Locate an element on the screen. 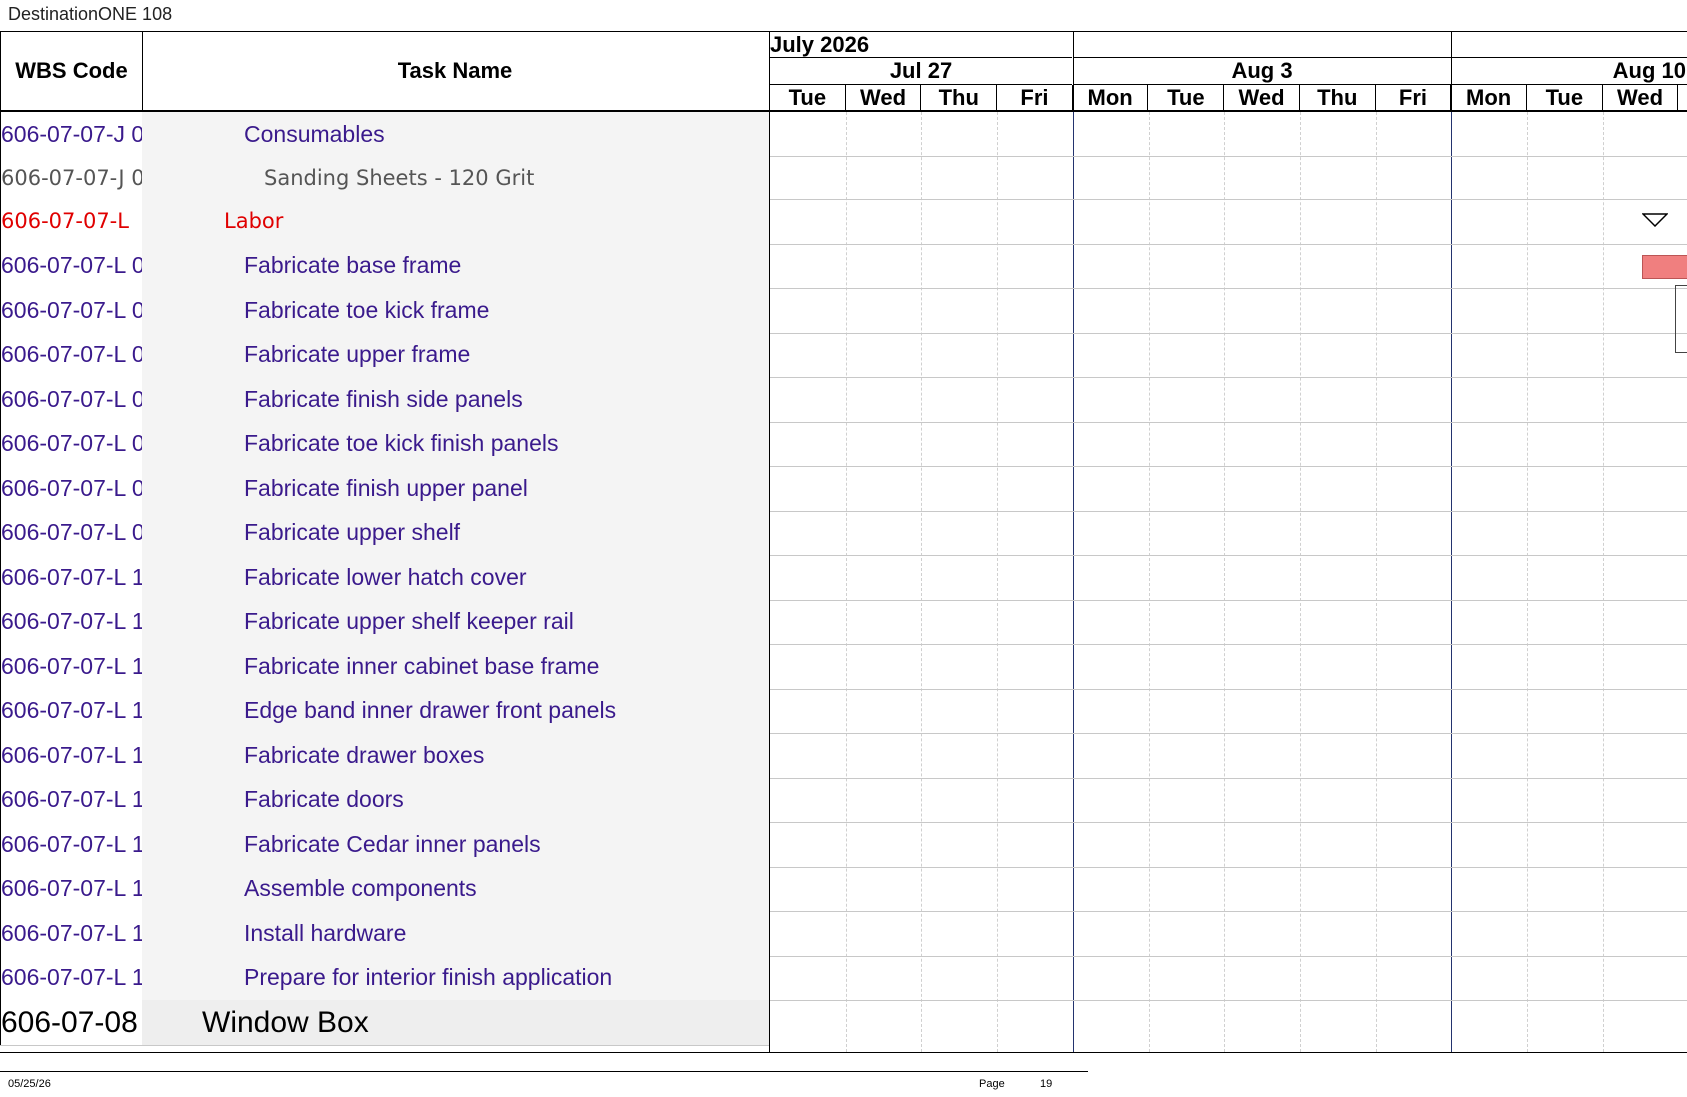 This screenshot has height=1097, width=1687. week-header-aug3: Aug 3 is located at coordinates (1262, 71).